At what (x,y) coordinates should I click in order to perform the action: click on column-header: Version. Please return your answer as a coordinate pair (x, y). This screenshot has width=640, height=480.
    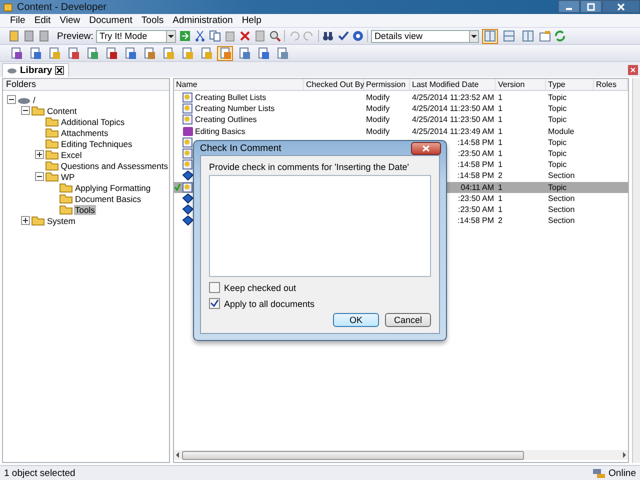
    Looking at the image, I should click on (521, 84).